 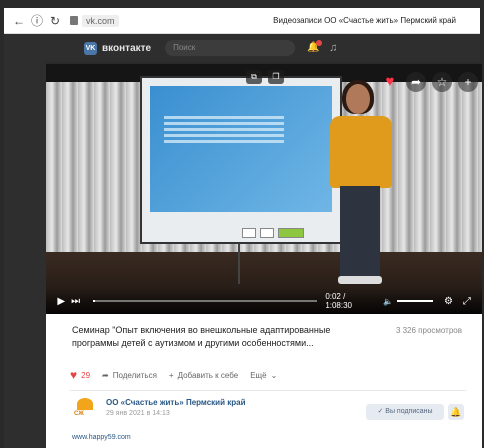 What do you see at coordinates (101, 437) in the screenshot?
I see `website-link: www.happy59.com` at bounding box center [101, 437].